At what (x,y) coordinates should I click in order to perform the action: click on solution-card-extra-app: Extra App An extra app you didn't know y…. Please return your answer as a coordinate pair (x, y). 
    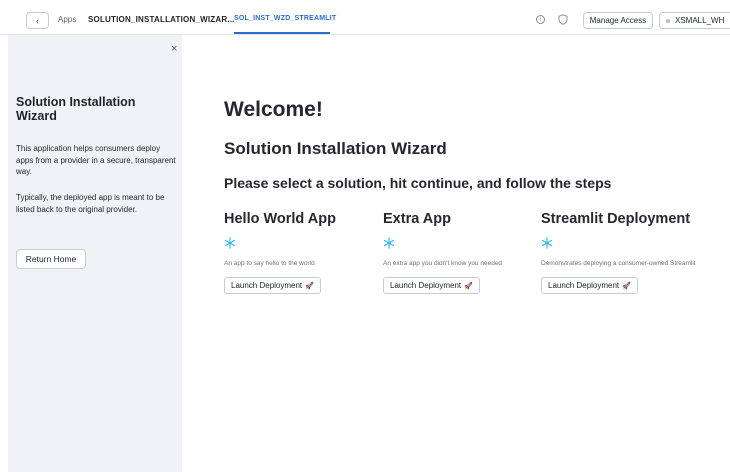
    Looking at the image, I should click on (463, 252).